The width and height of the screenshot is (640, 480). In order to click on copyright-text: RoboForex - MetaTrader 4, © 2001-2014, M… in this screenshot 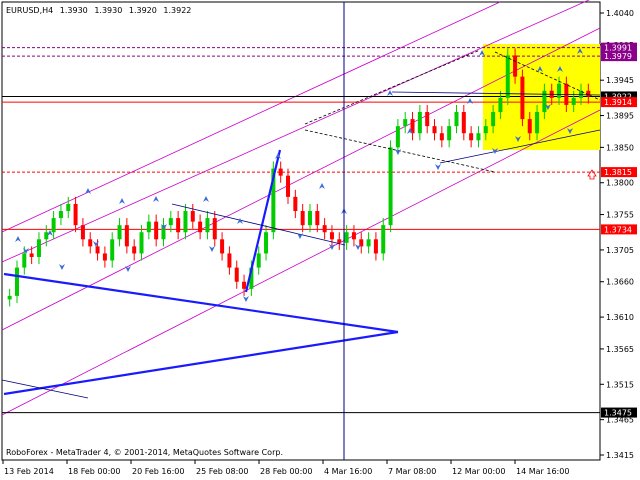, I will do `click(144, 452)`.